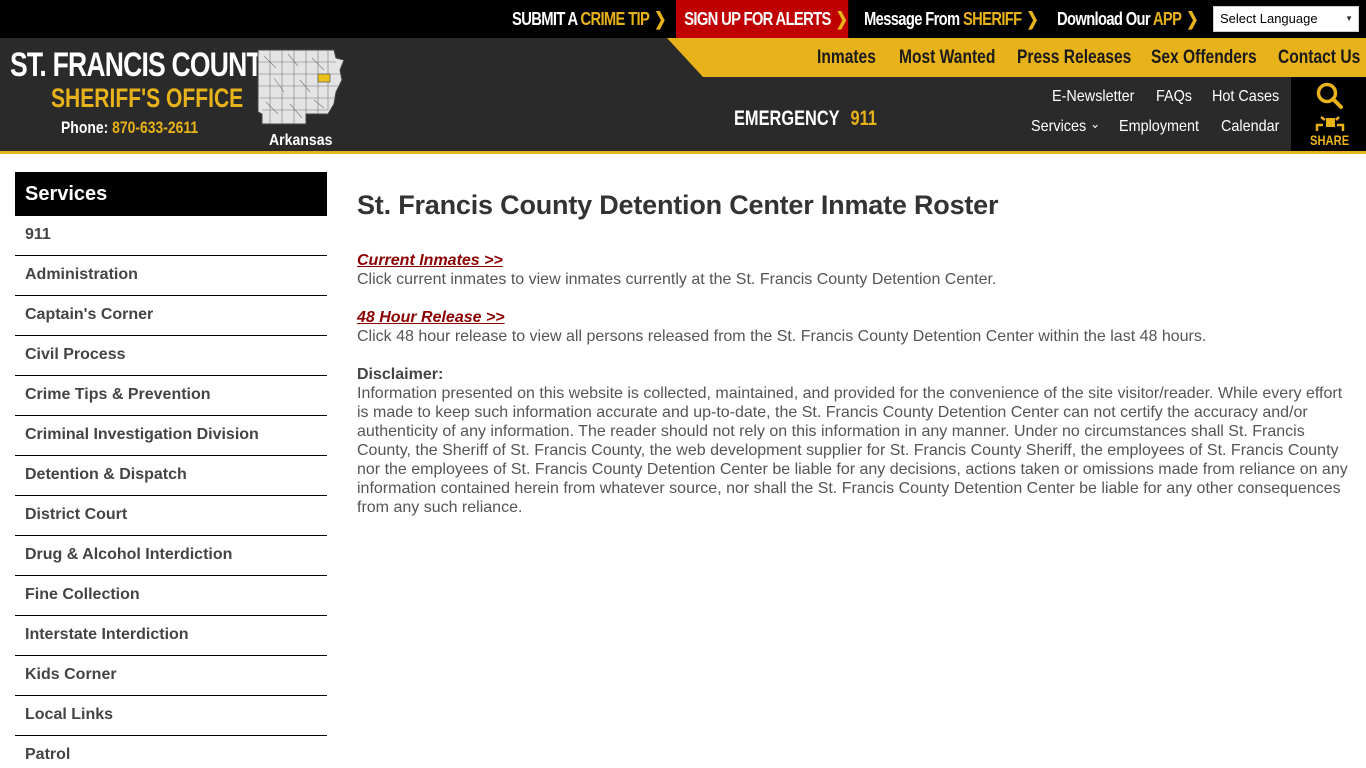 The image size is (1366, 768). Describe the element at coordinates (171, 596) in the screenshot. I see `sidebar-item-fine-collection: Fine Collection` at that location.